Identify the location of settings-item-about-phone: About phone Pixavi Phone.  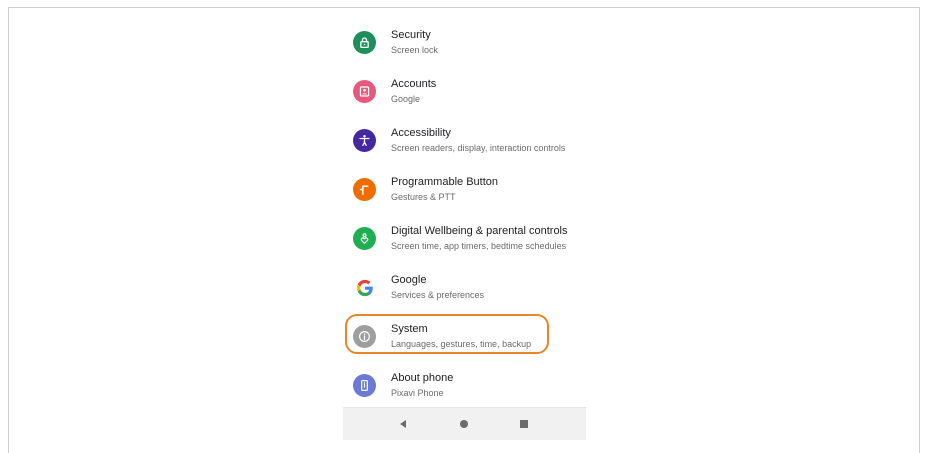
(464, 389).